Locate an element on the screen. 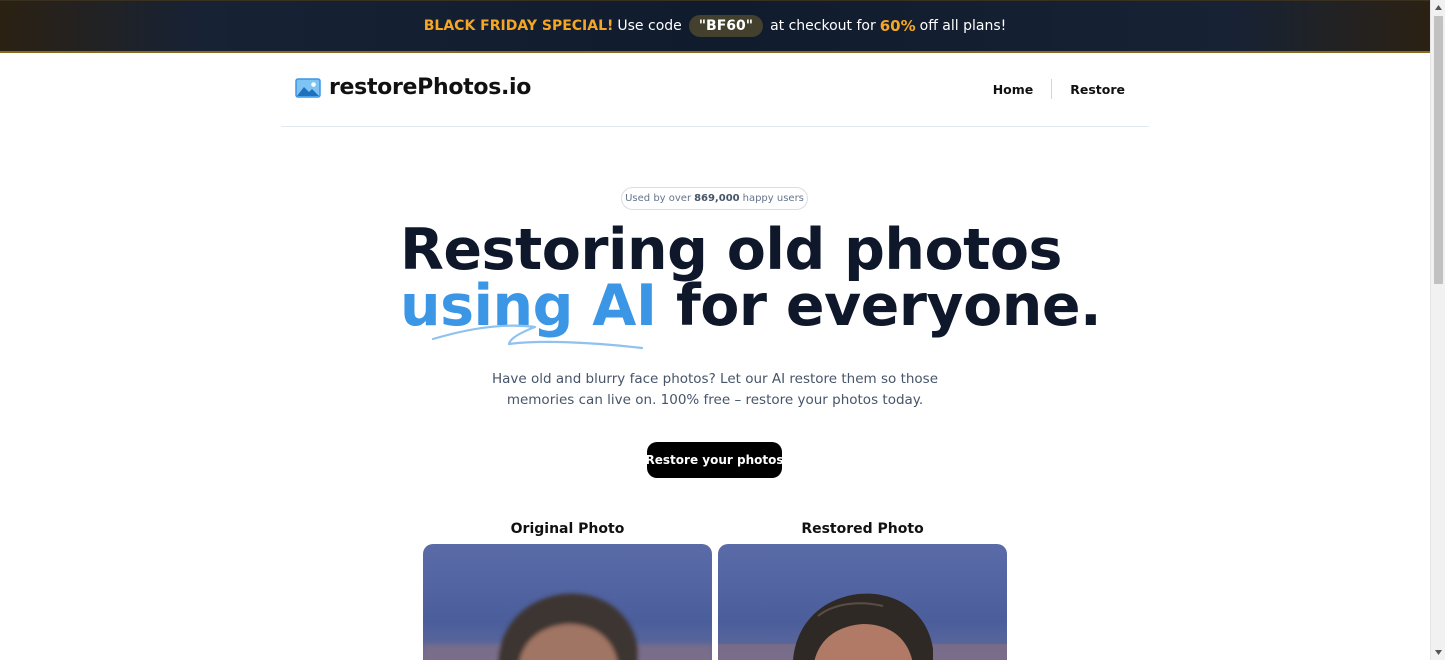 This screenshot has width=1445, height=660. pill-prefix: Used by over is located at coordinates (658, 198).